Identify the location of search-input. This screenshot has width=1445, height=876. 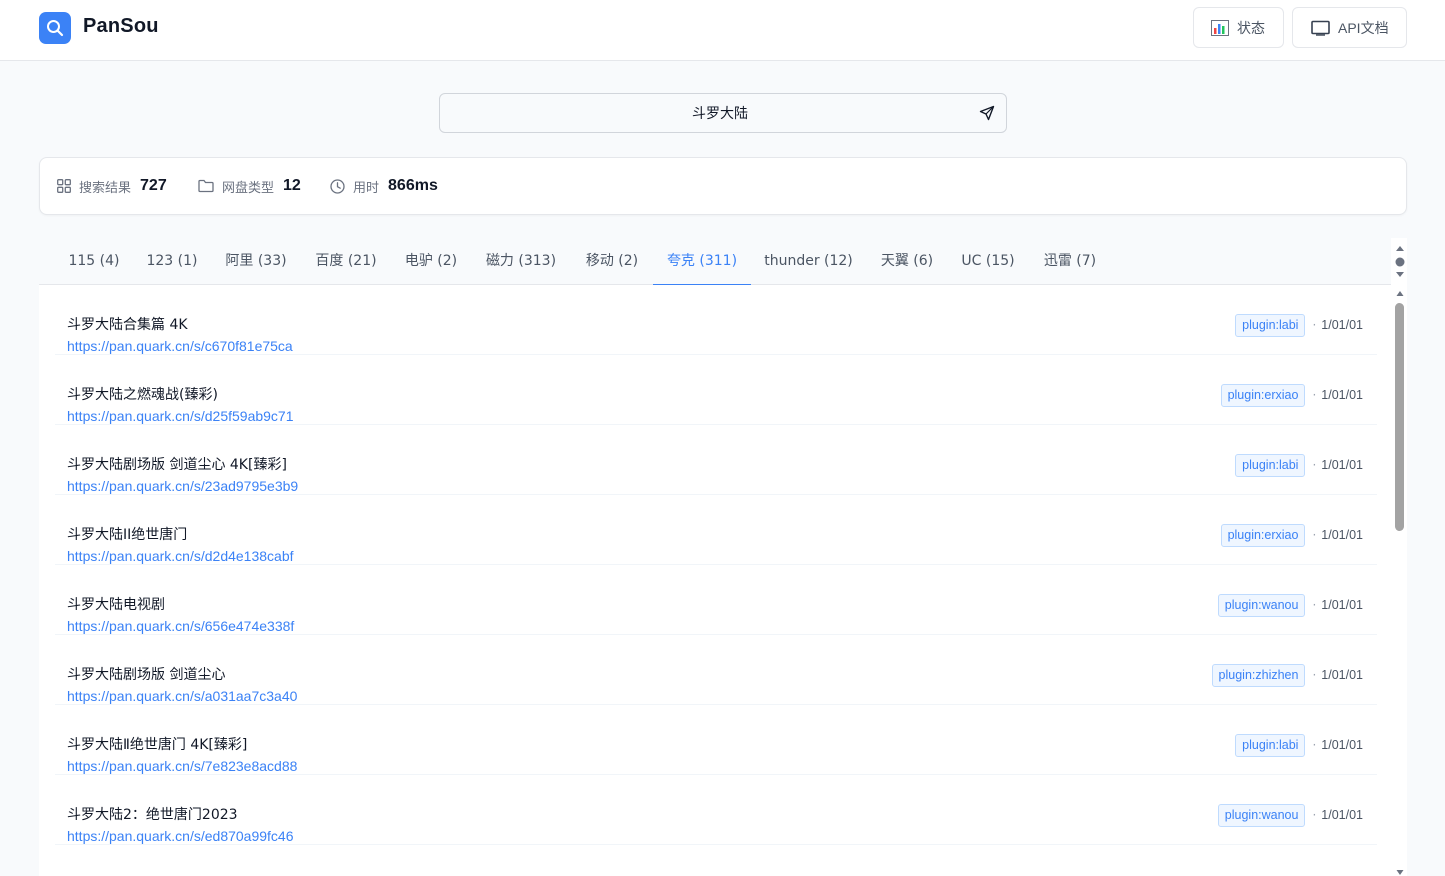
(720, 113).